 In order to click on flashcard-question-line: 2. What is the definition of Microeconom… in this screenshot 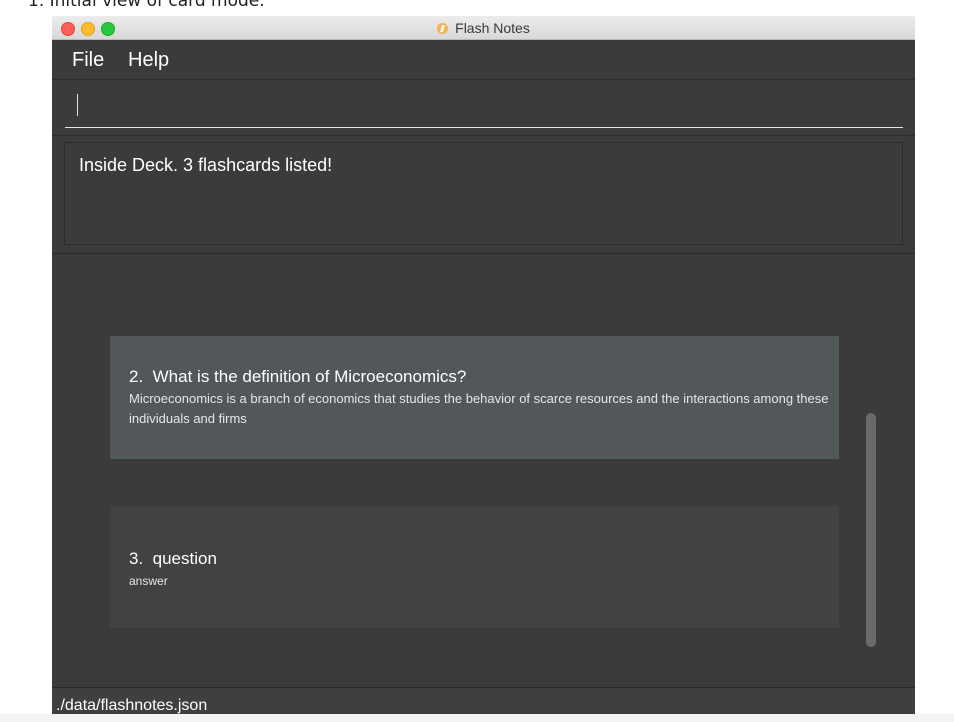, I will do `click(297, 377)`.